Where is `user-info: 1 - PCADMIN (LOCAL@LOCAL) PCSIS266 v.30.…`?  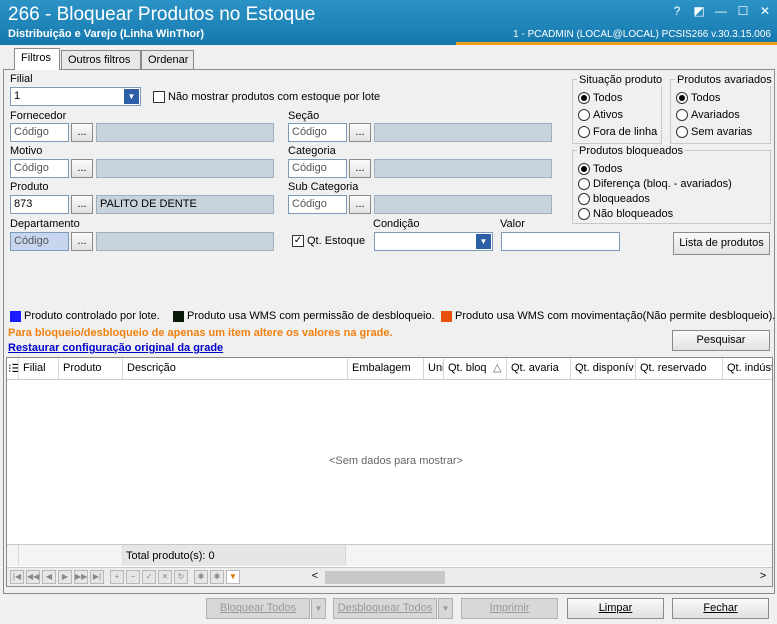 user-info: 1 - PCADMIN (LOCAL@LOCAL) PCSIS266 v.30.… is located at coordinates (642, 34).